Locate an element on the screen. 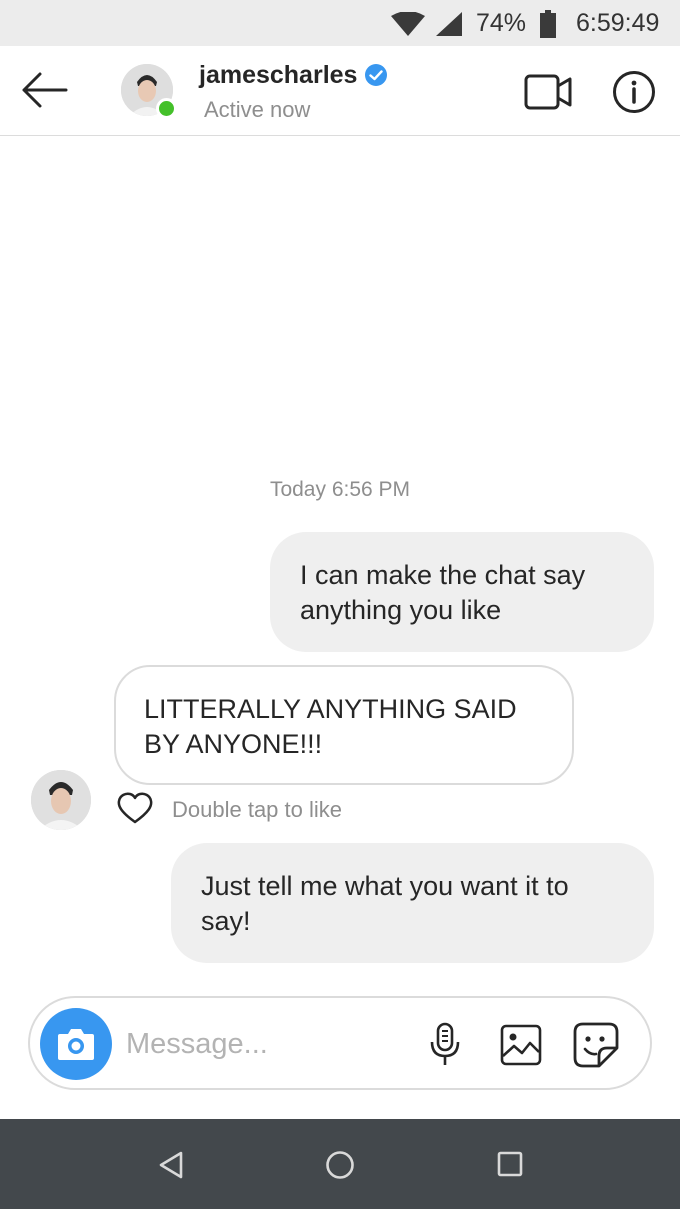 The width and height of the screenshot is (680, 1209). info-icon is located at coordinates (634, 94).